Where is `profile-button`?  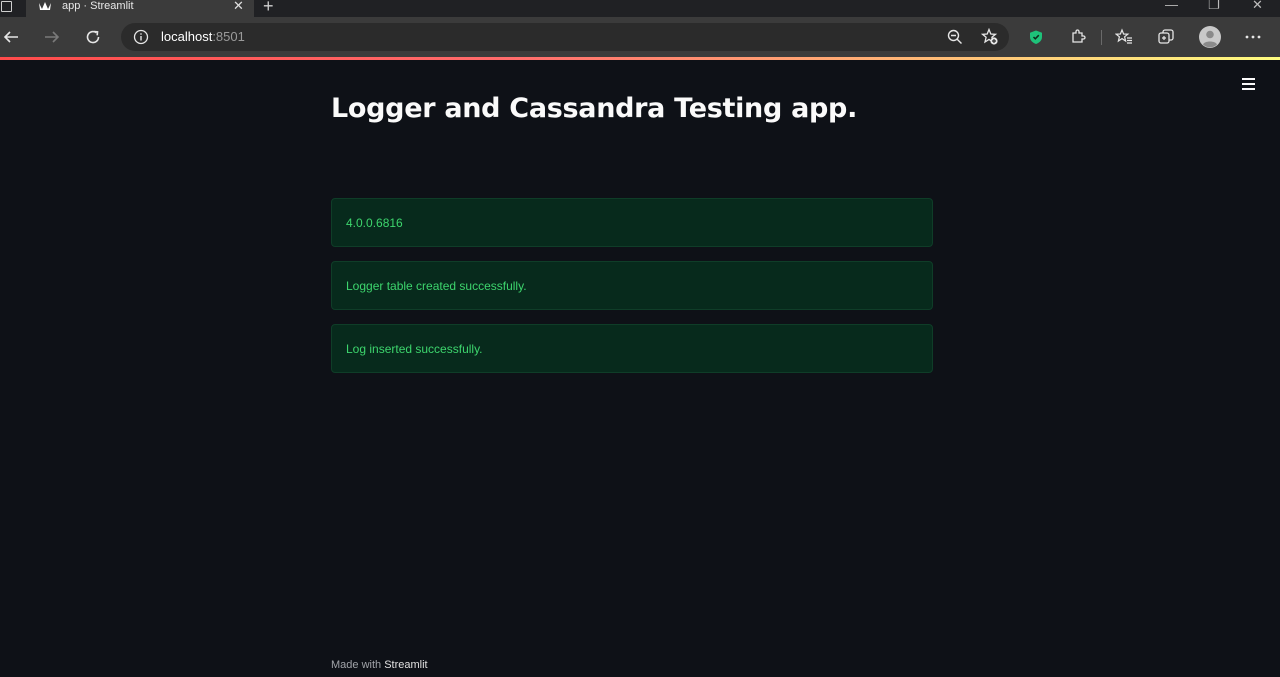 profile-button is located at coordinates (1210, 37).